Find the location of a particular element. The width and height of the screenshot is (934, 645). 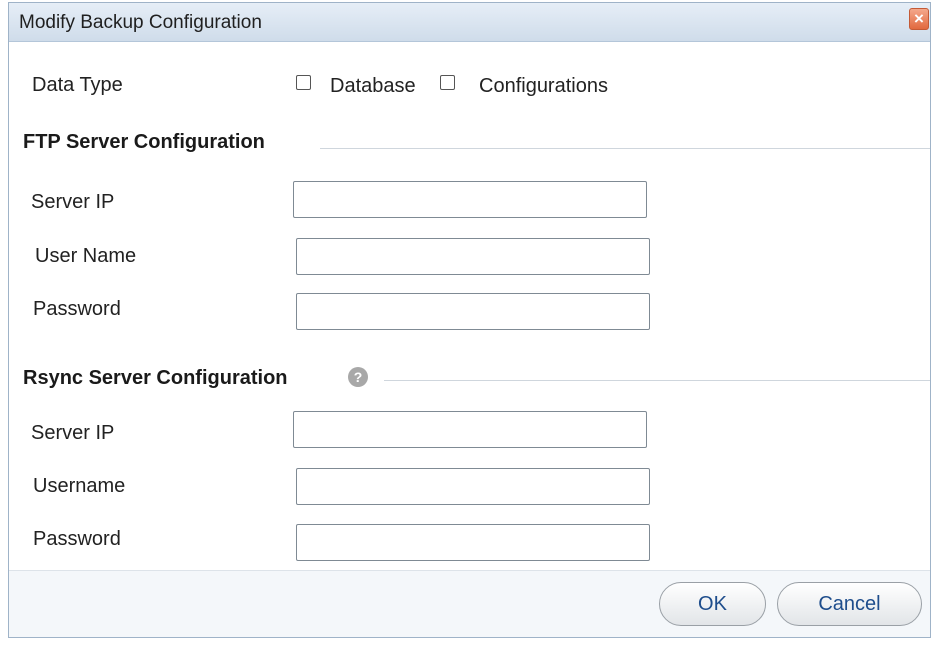

rsync-username-input is located at coordinates (473, 486).